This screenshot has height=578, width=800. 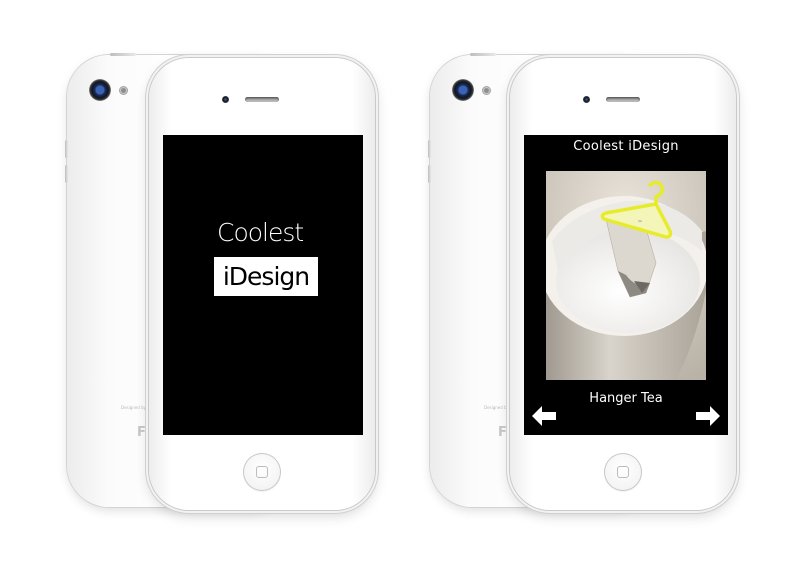 I want to click on arrow-right-icon, so click(x=708, y=416).